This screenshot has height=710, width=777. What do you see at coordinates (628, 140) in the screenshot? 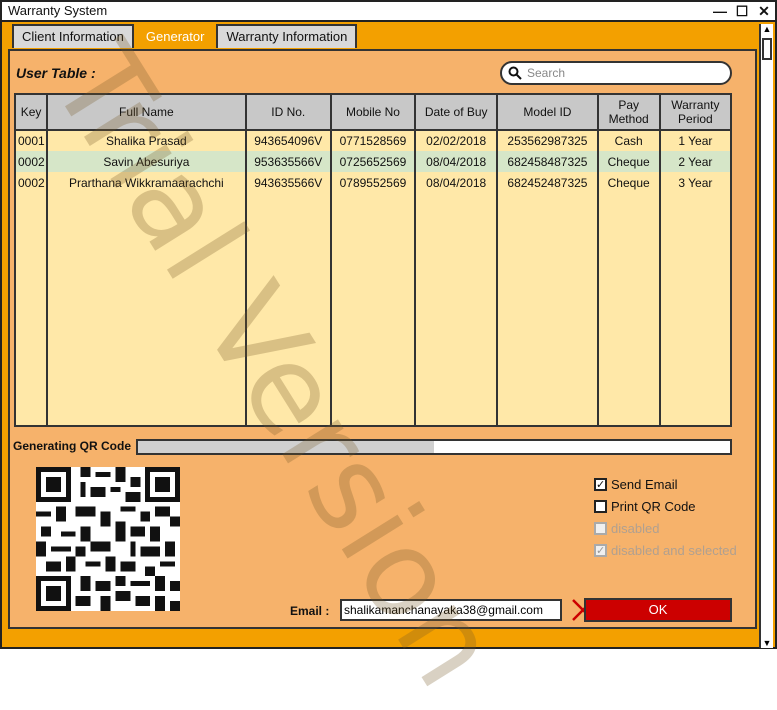
I see `cell-pay-method: Cash` at bounding box center [628, 140].